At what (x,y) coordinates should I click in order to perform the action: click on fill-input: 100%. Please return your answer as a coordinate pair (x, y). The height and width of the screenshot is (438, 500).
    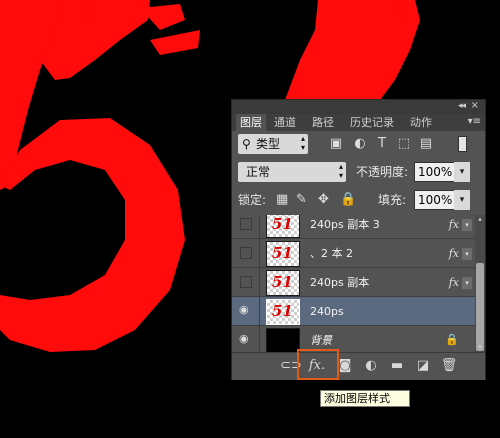
    Looking at the image, I should click on (435, 200).